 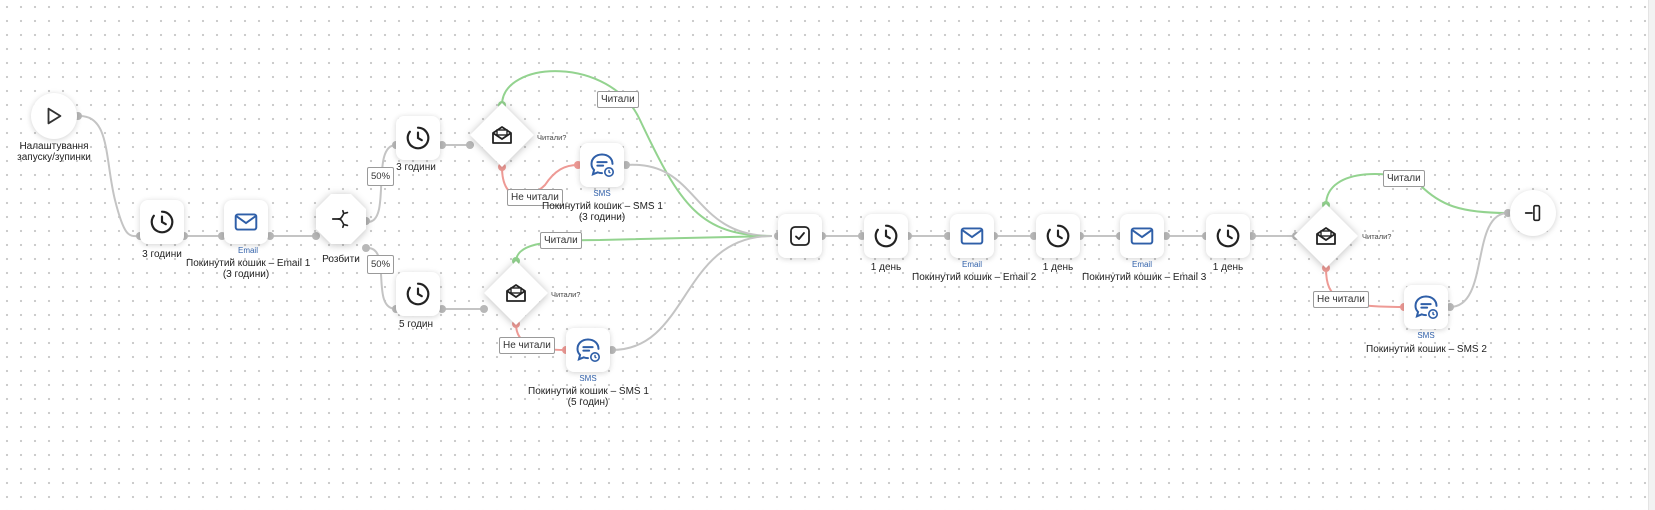 I want to click on exit-icon, so click(x=1532, y=213).